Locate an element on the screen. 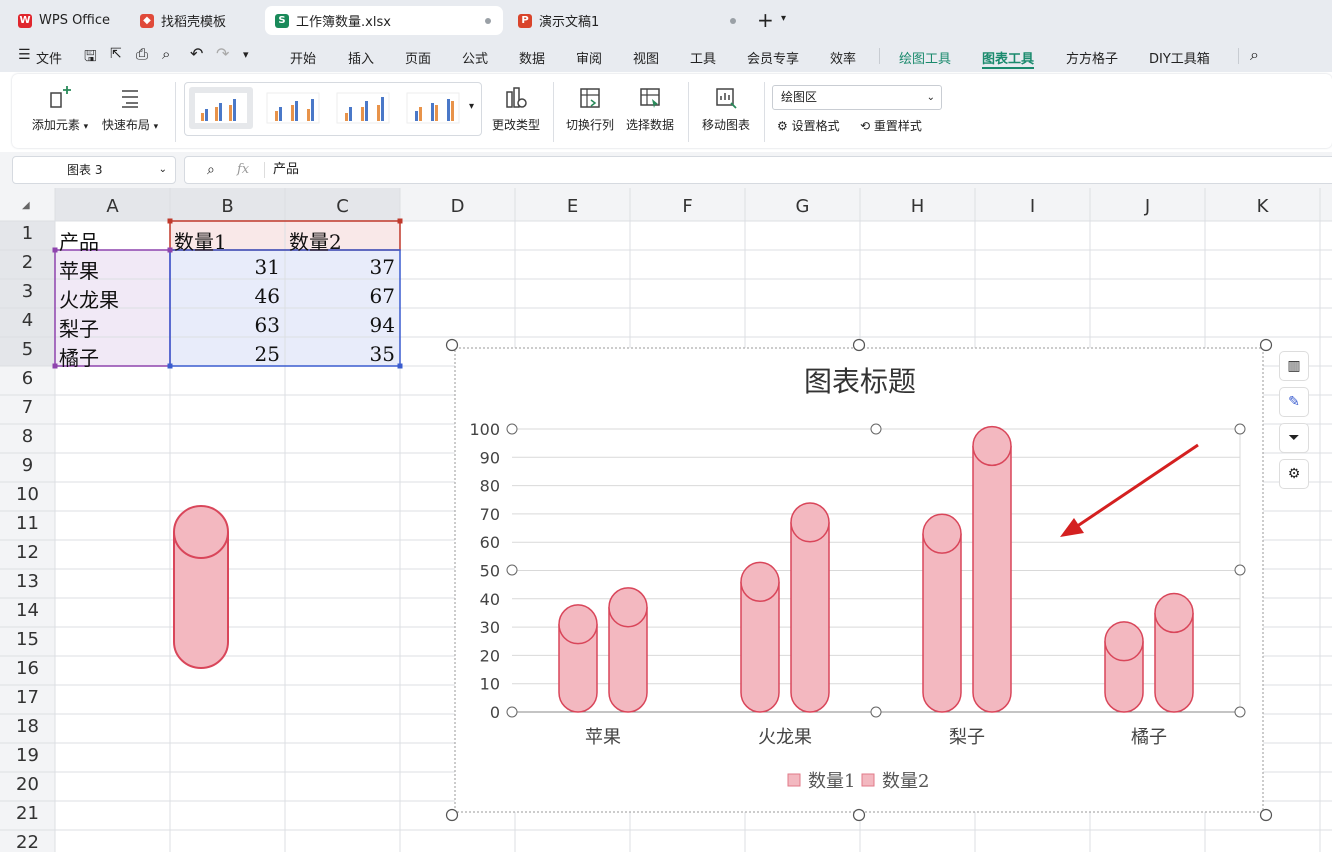 This screenshot has width=1332, height=861. menu-membership: 会员专享 is located at coordinates (773, 57).